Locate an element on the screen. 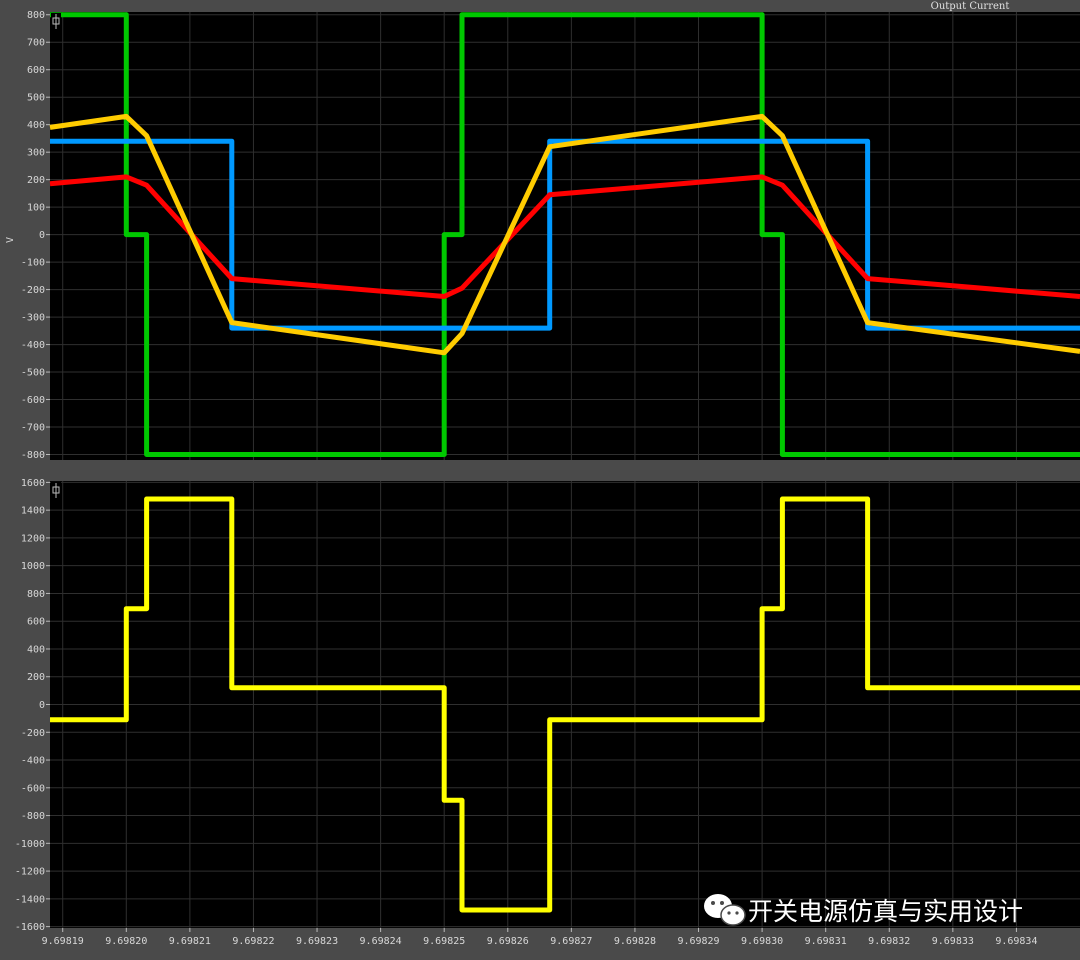 The width and height of the screenshot is (1080, 960). x-tick-label: 9.69831 is located at coordinates (826, 941).